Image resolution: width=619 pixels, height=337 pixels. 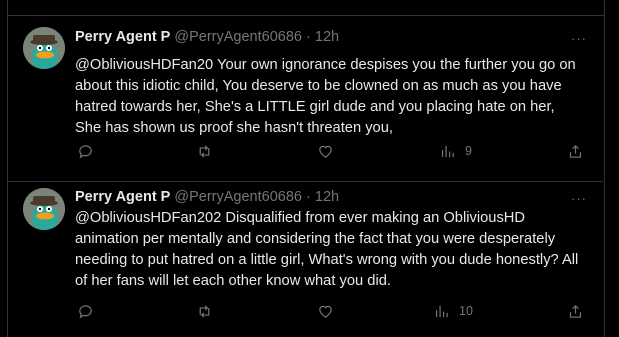 I want to click on views-button: 10, so click(x=453, y=311).